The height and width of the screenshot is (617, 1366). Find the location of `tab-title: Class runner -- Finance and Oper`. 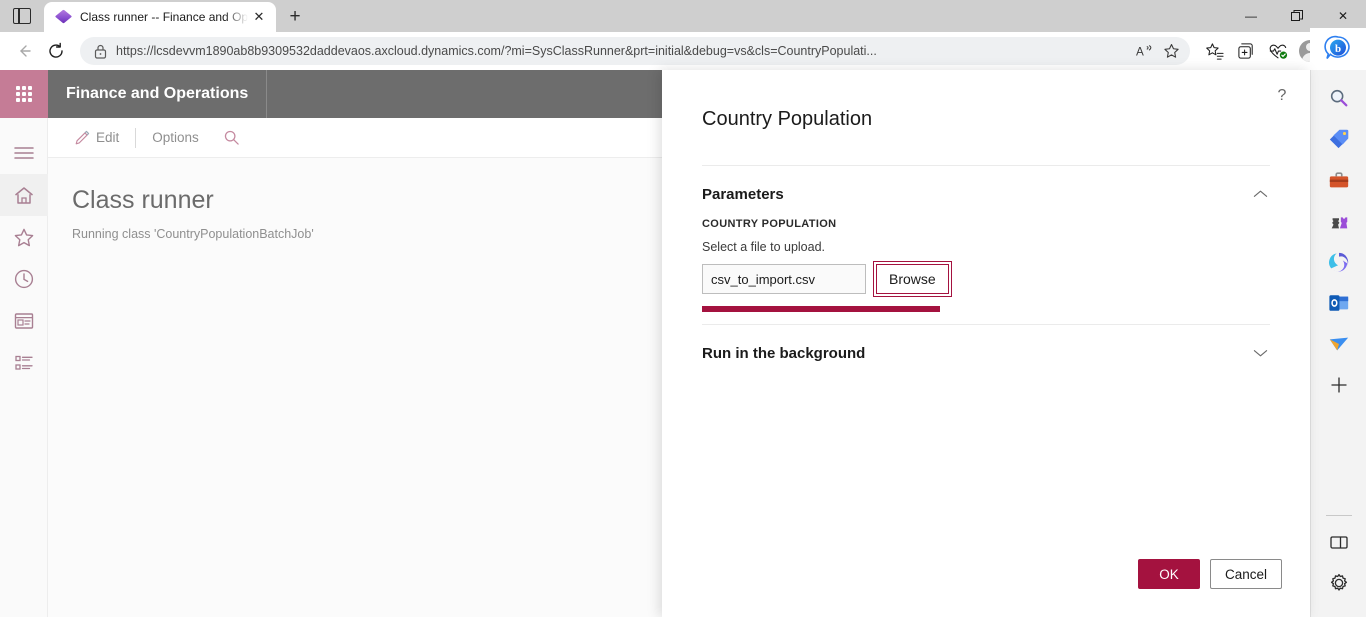

tab-title: Class runner -- Finance and Oper is located at coordinates (164, 17).